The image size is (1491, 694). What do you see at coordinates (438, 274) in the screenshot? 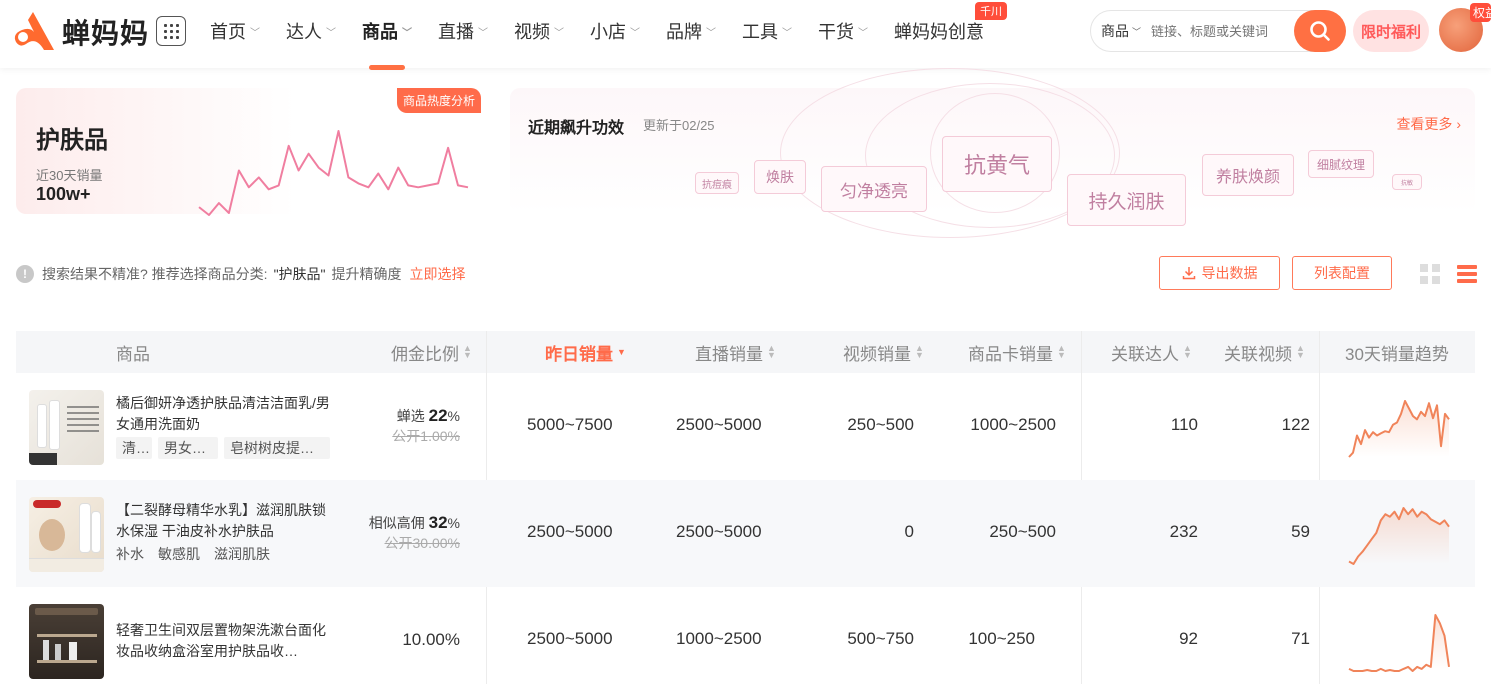
I see `select-category-link: 立即选择` at bounding box center [438, 274].